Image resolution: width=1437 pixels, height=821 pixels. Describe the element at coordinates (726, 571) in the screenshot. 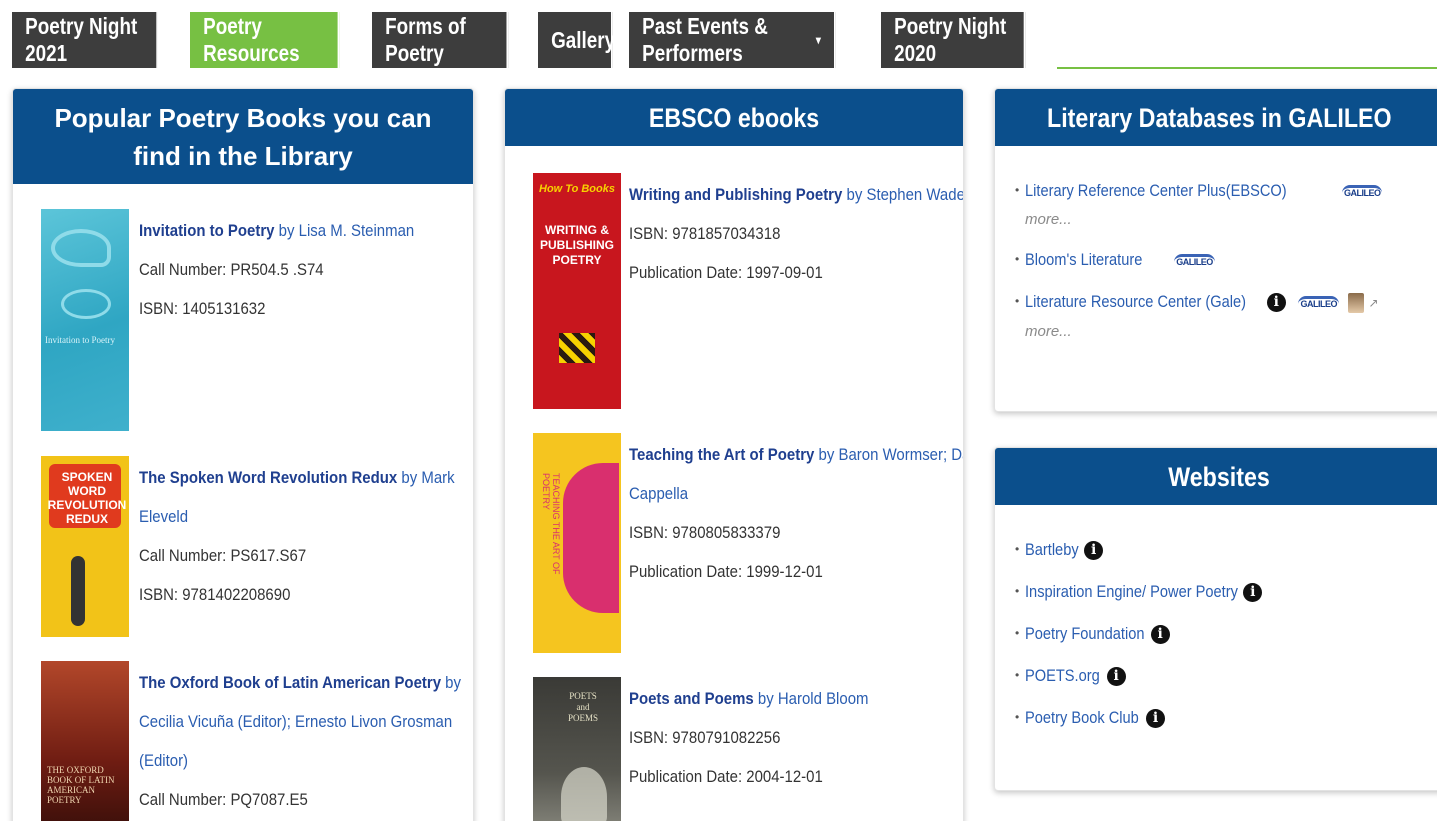

I see `publication-date: Publication Date: 1999-12-01` at that location.